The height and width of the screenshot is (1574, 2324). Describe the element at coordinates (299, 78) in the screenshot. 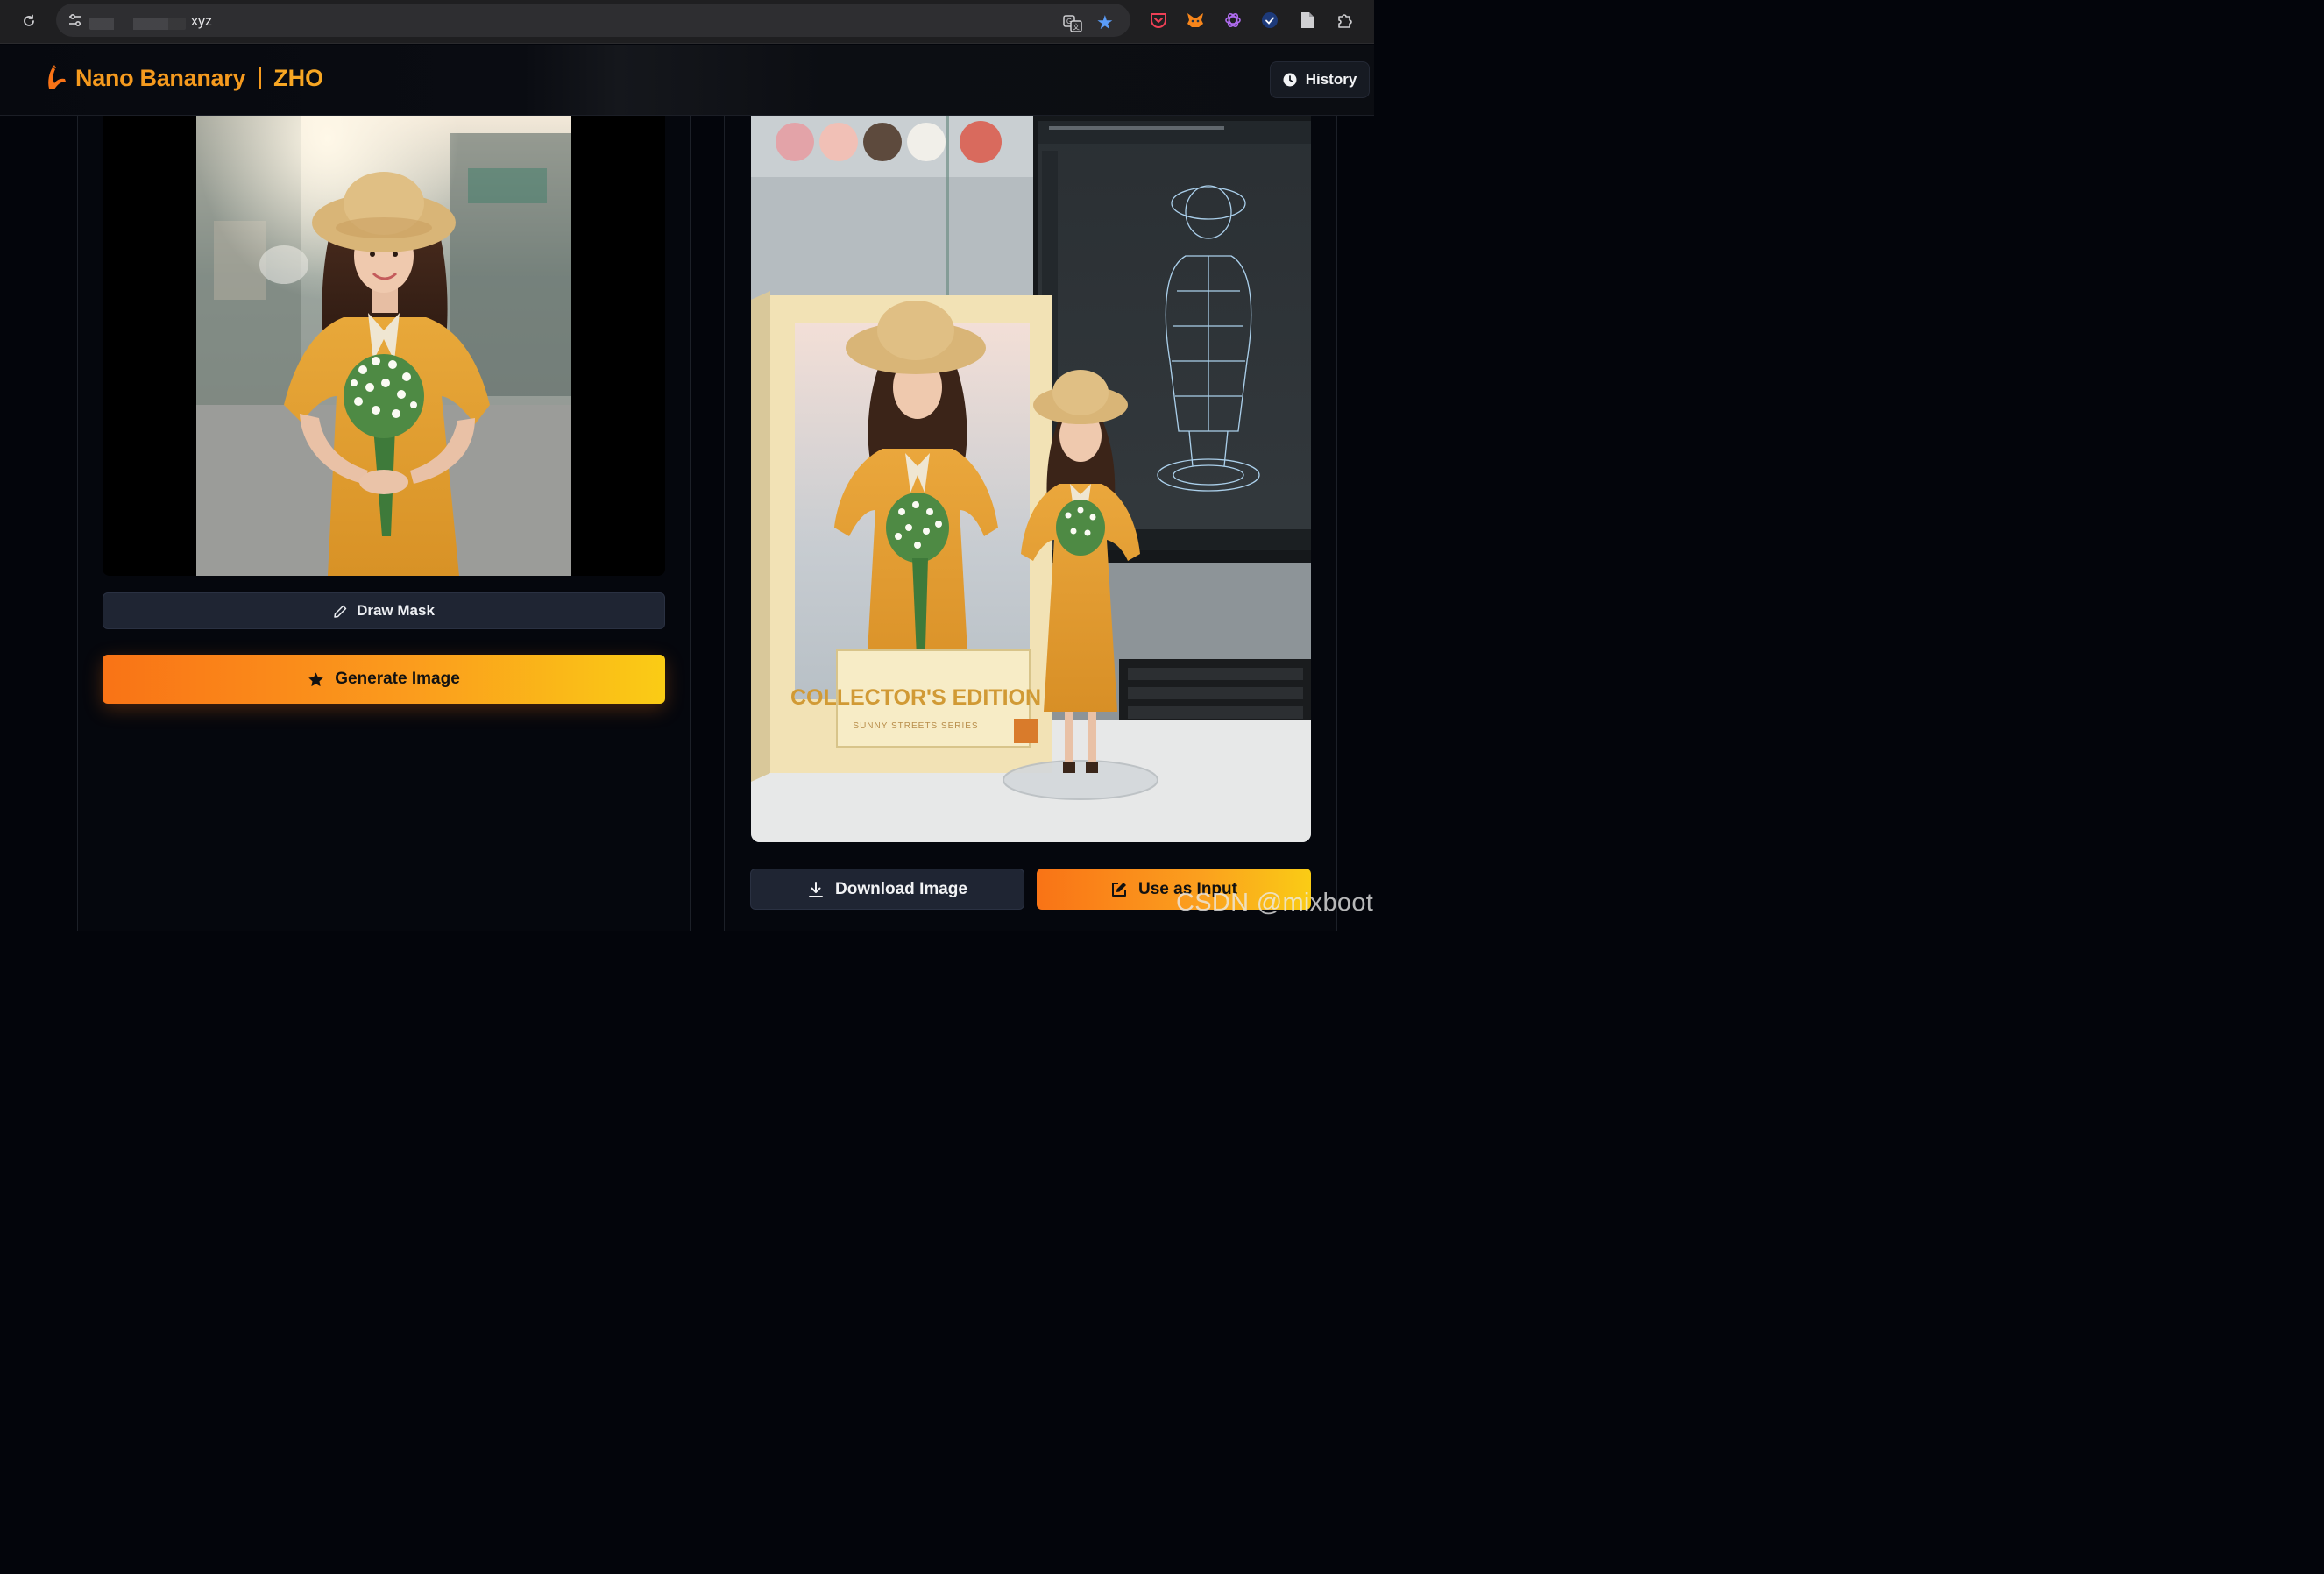

I see `brand-sub: ZHO` at that location.